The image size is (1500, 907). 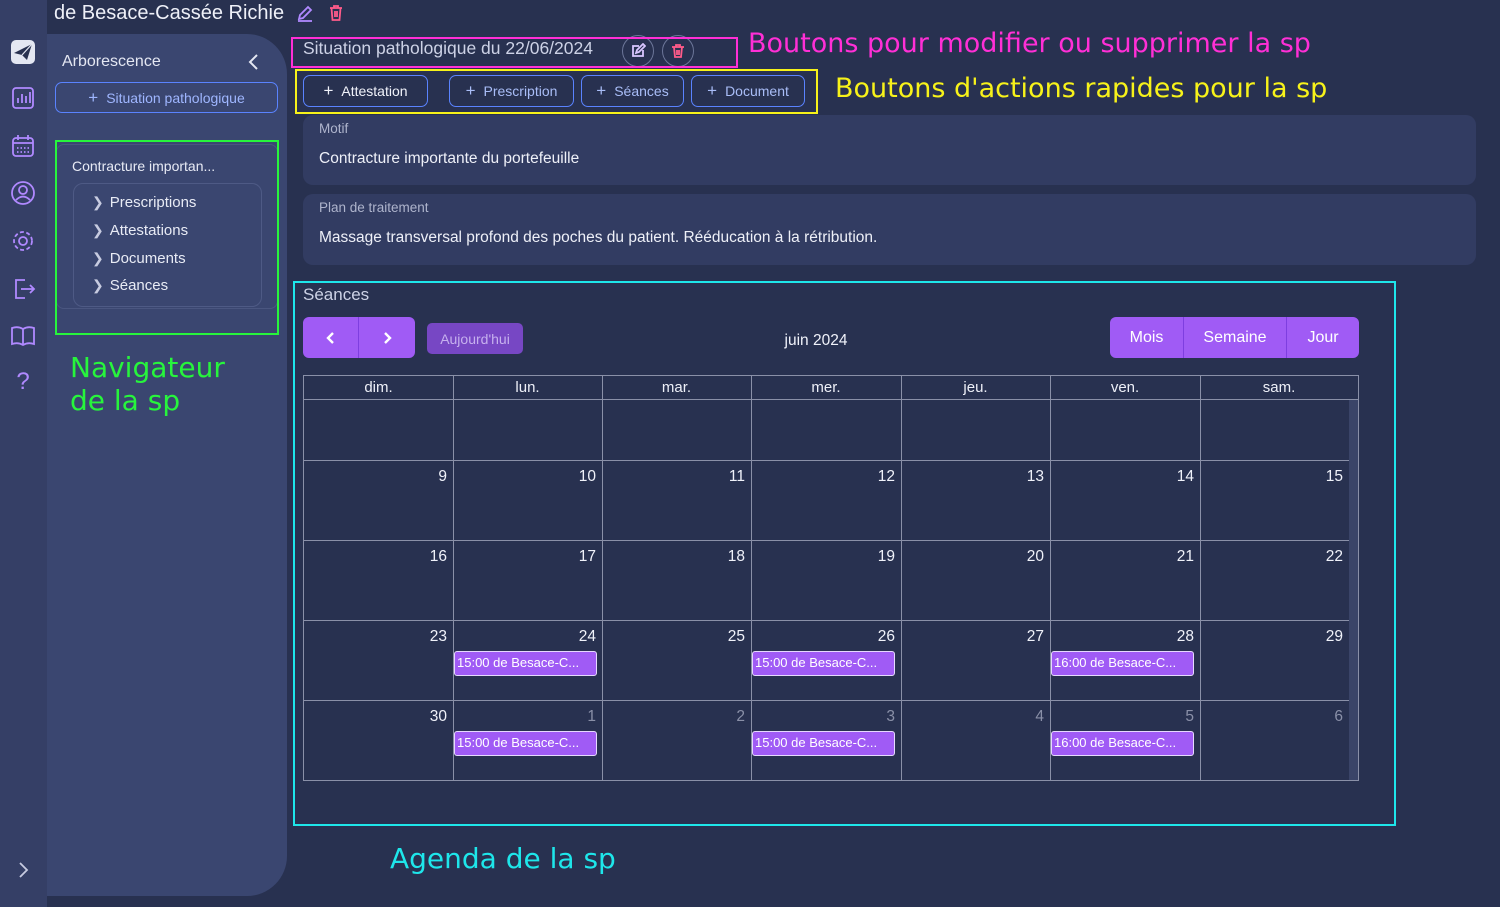 I want to click on annotation-box-quick-actions, so click(x=556, y=91).